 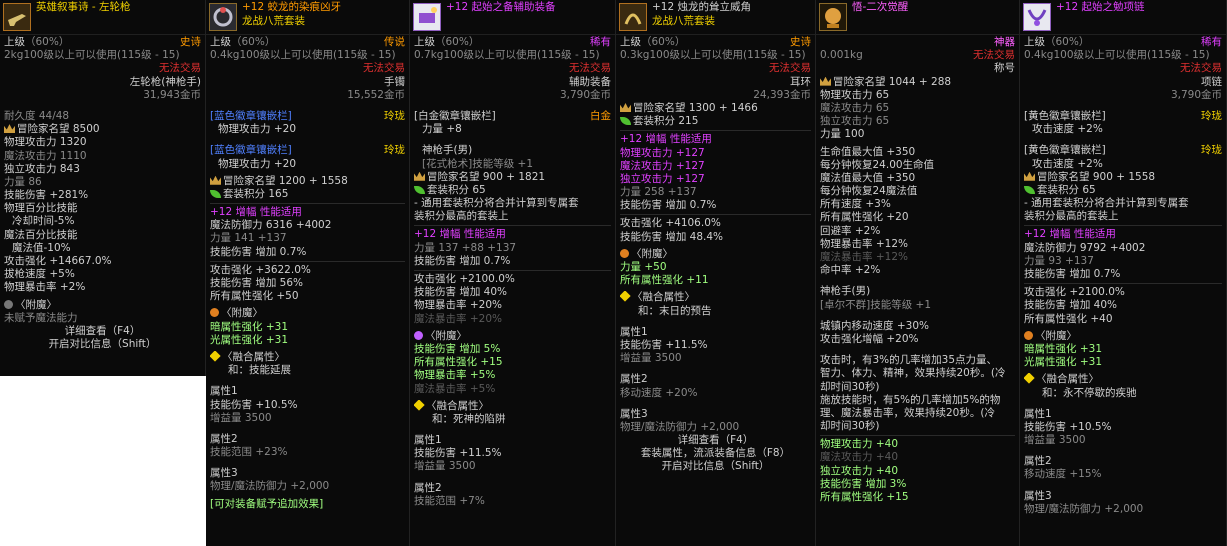 I want to click on stat-line: 神枪手(男), so click(x=512, y=150).